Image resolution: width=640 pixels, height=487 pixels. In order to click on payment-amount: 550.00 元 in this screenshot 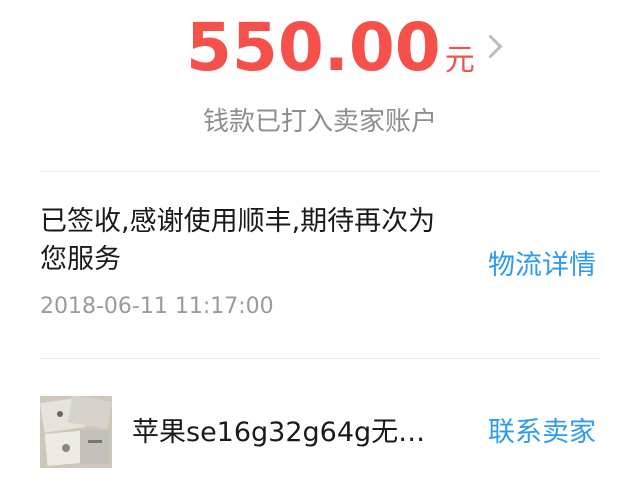, I will do `click(330, 54)`.